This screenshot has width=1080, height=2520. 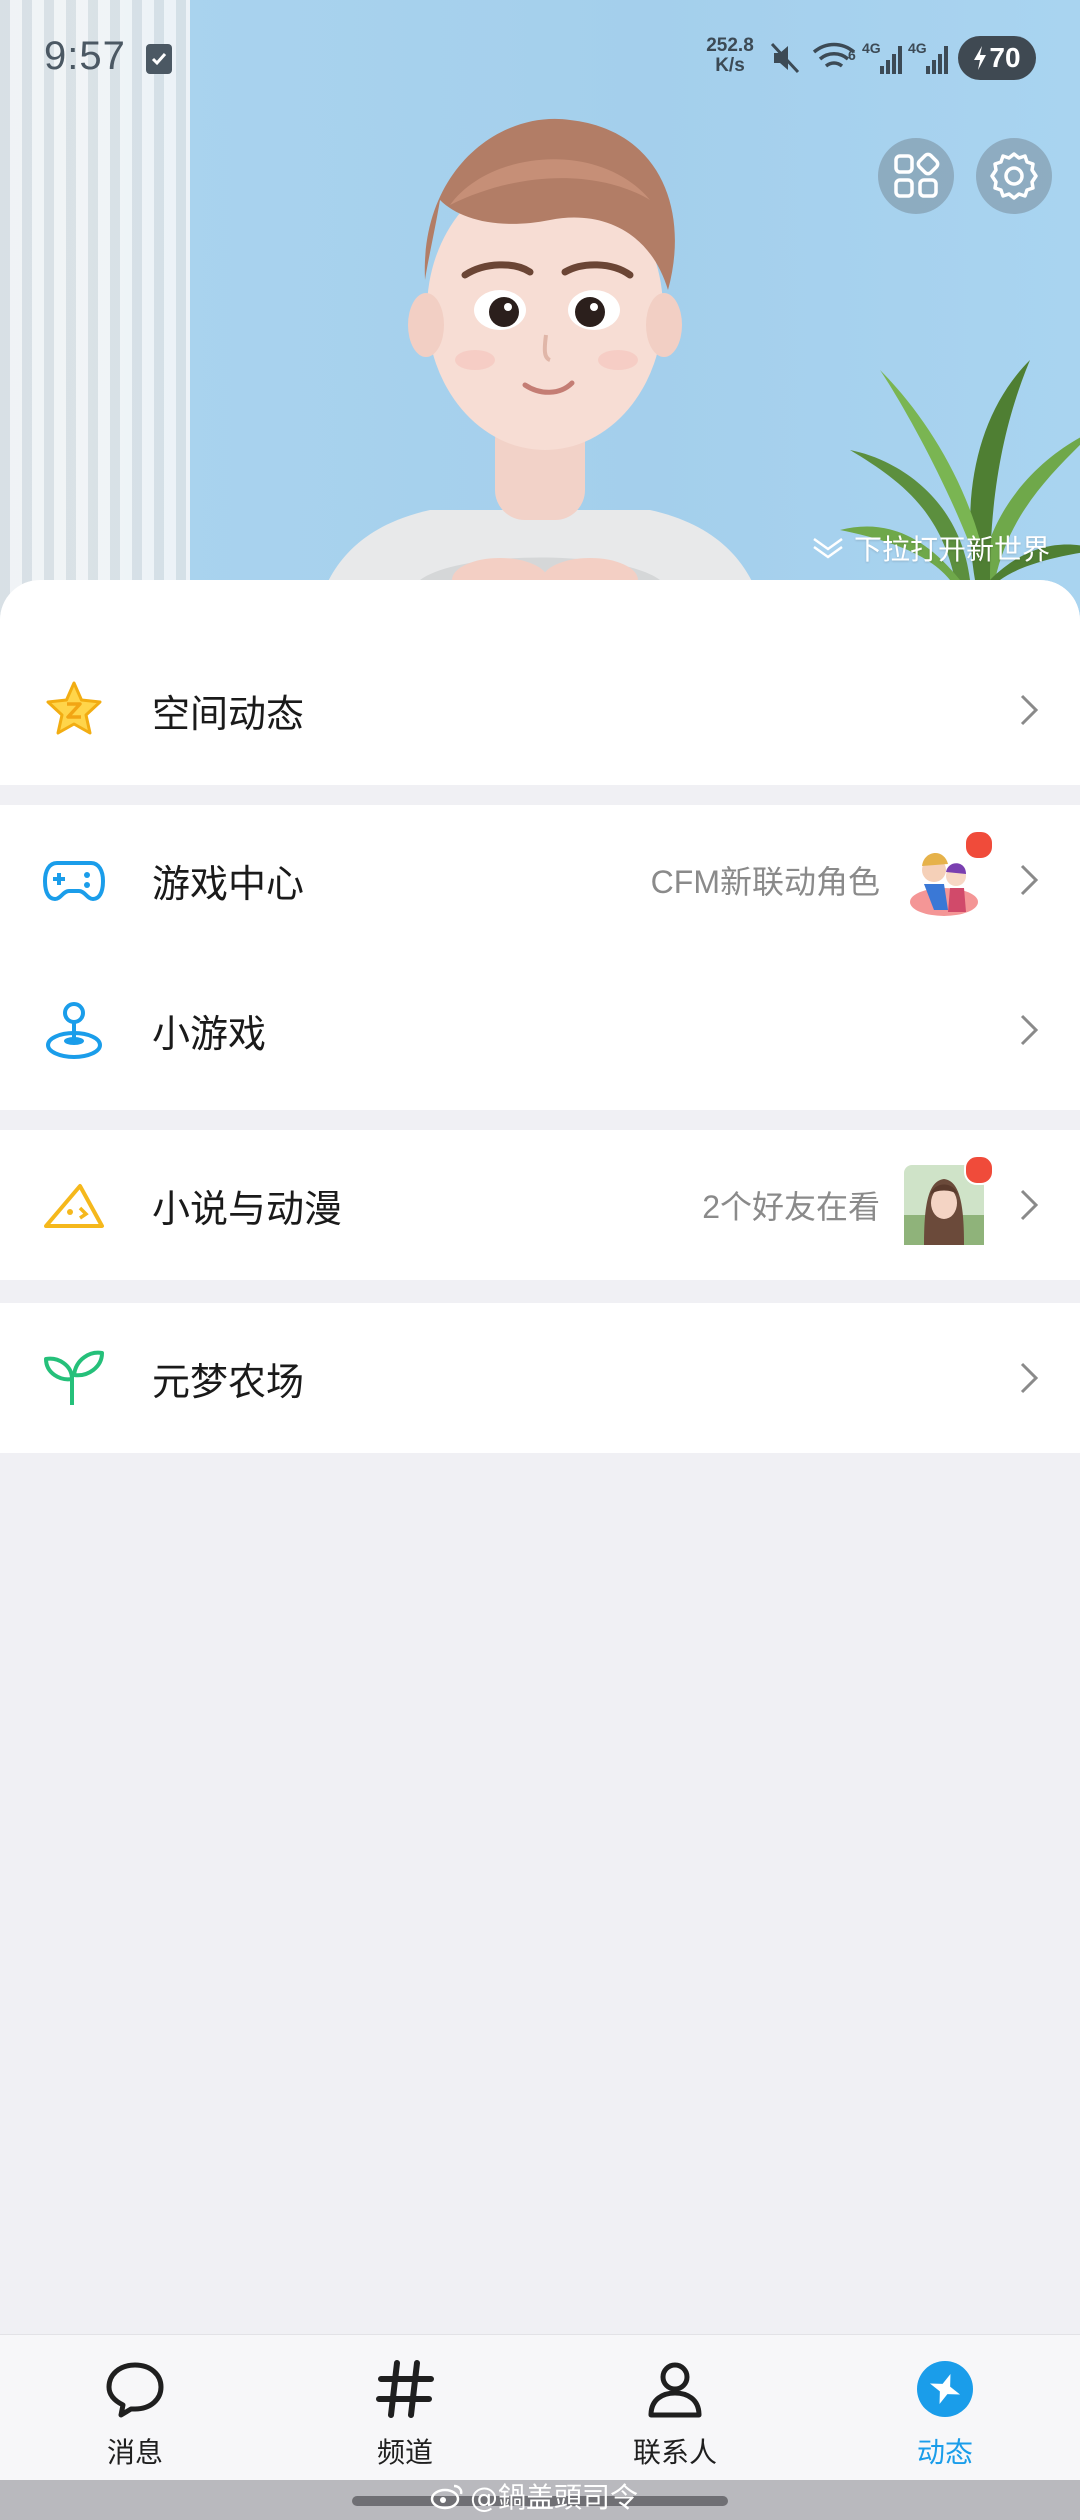 I want to click on settings-button, so click(x=1014, y=176).